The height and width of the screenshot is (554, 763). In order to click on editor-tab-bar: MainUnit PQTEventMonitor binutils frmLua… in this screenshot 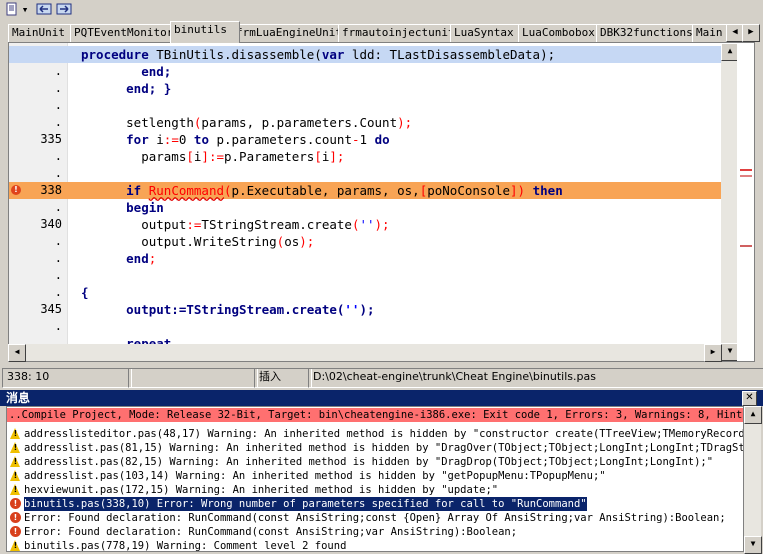, I will do `click(381, 31)`.